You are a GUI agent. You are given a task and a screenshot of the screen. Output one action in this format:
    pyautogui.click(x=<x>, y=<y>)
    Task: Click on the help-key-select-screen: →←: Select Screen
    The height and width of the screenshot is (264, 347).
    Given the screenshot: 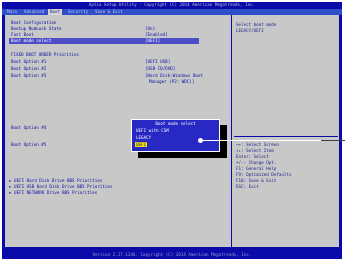 What is the action you would take?
    pyautogui.click(x=257, y=144)
    